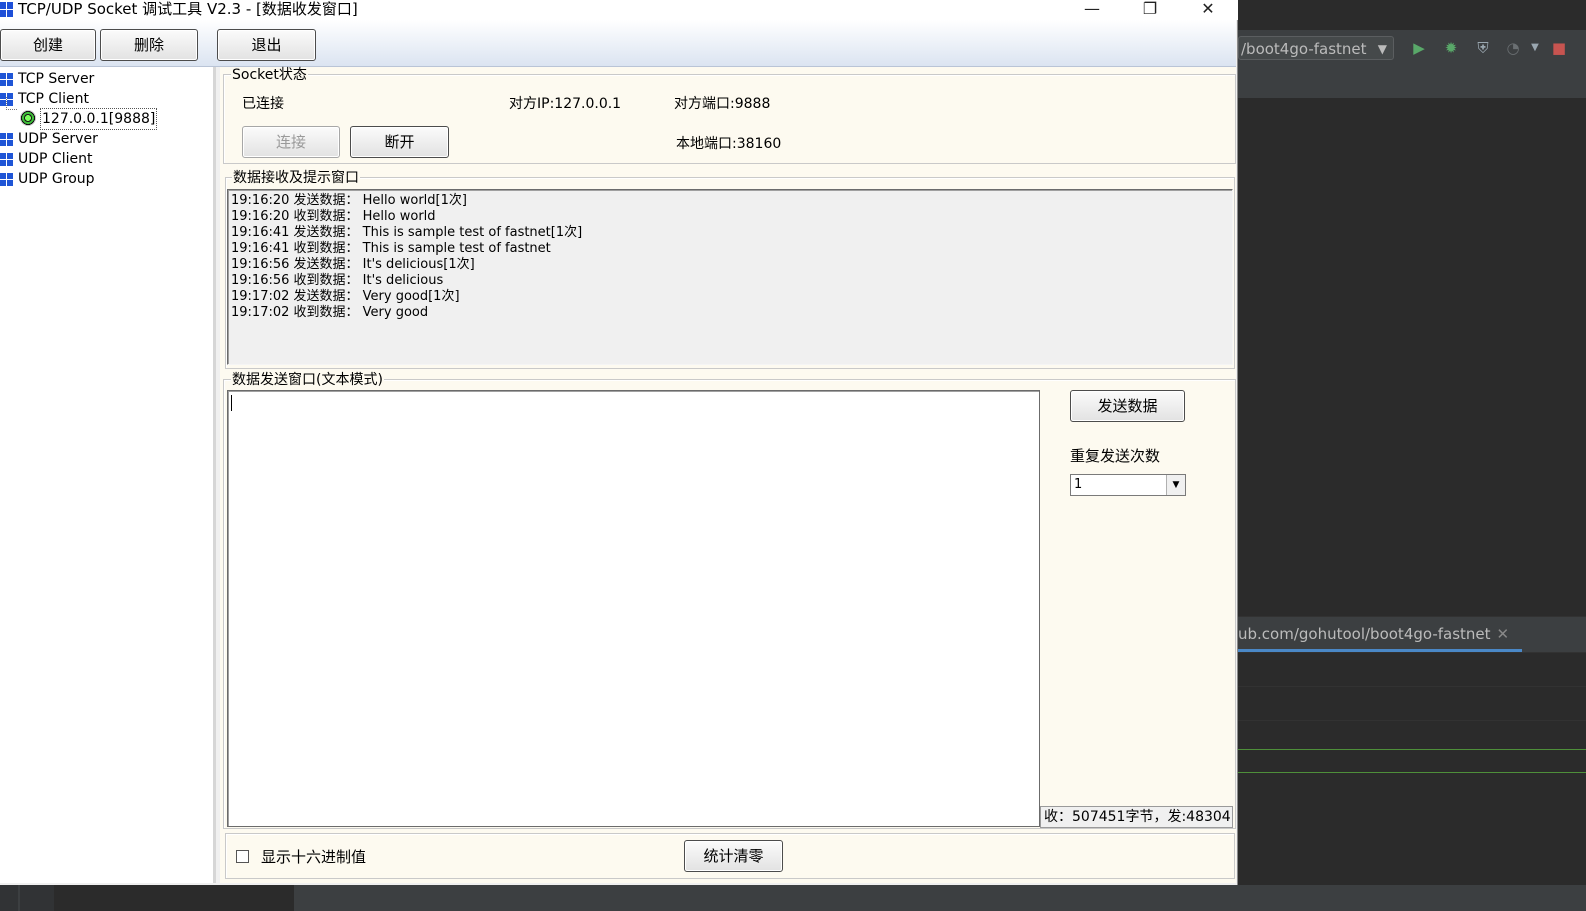  Describe the element at coordinates (793, 898) in the screenshot. I see `ide-status-bar` at that location.